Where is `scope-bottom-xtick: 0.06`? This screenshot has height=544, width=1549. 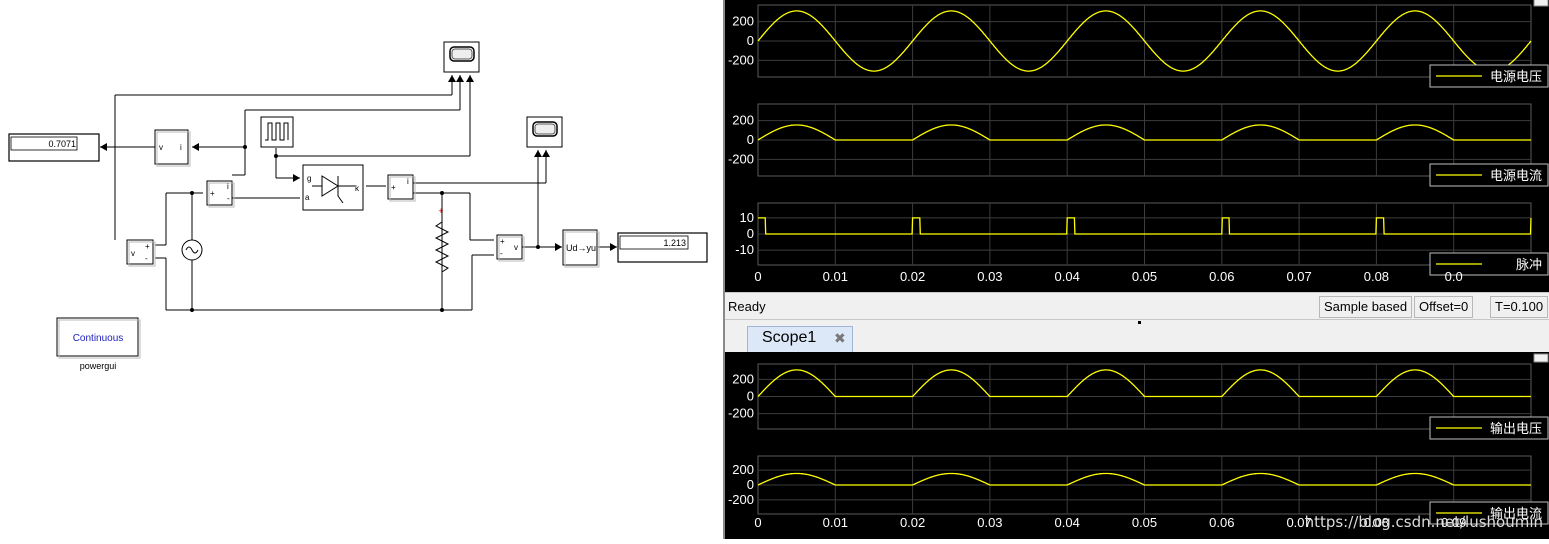 scope-bottom-xtick: 0.06 is located at coordinates (1221, 522).